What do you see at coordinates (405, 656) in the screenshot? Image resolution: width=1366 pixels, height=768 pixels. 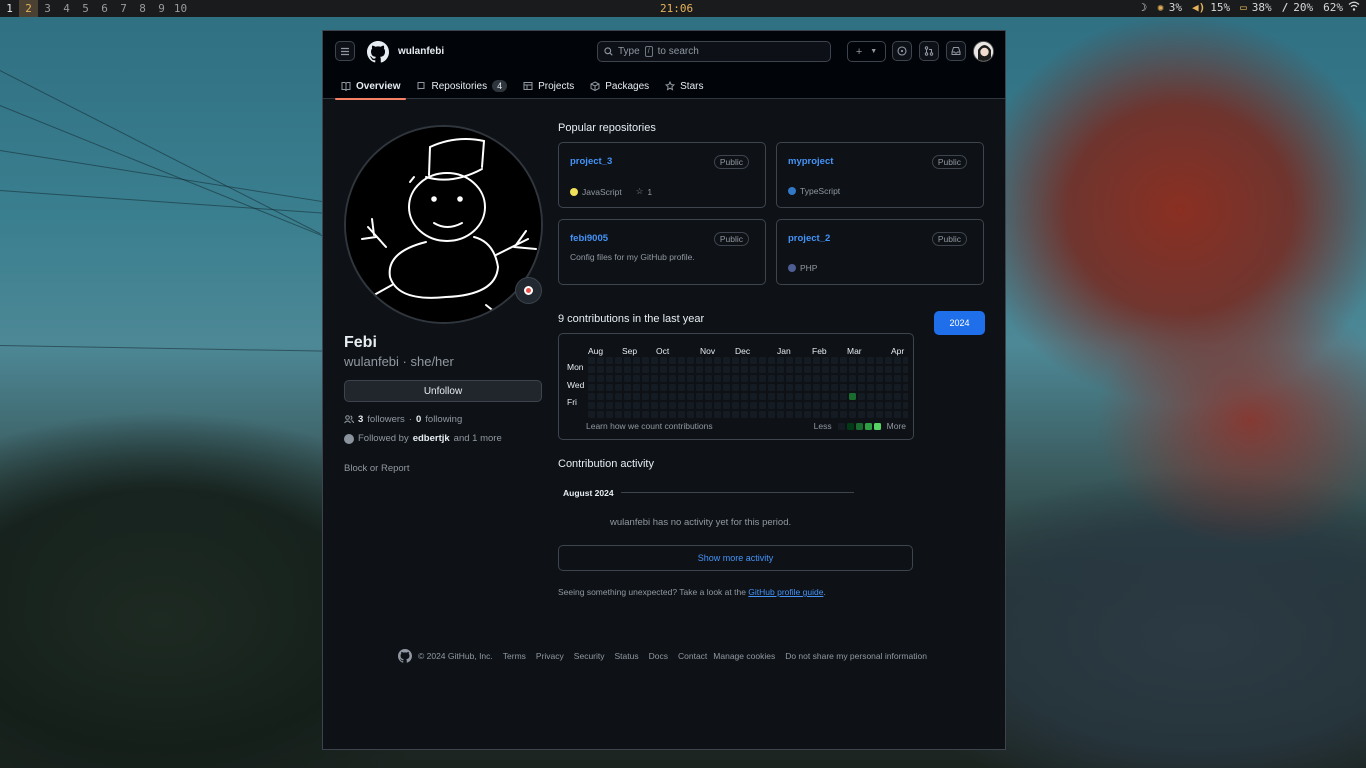 I see `github-mark-icon` at bounding box center [405, 656].